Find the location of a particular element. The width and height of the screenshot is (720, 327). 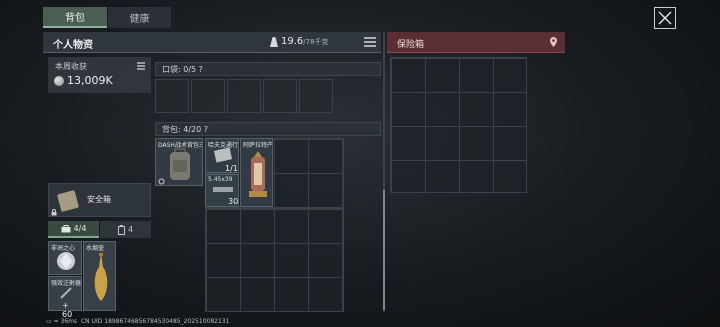

battery-icon is located at coordinates (121, 229).